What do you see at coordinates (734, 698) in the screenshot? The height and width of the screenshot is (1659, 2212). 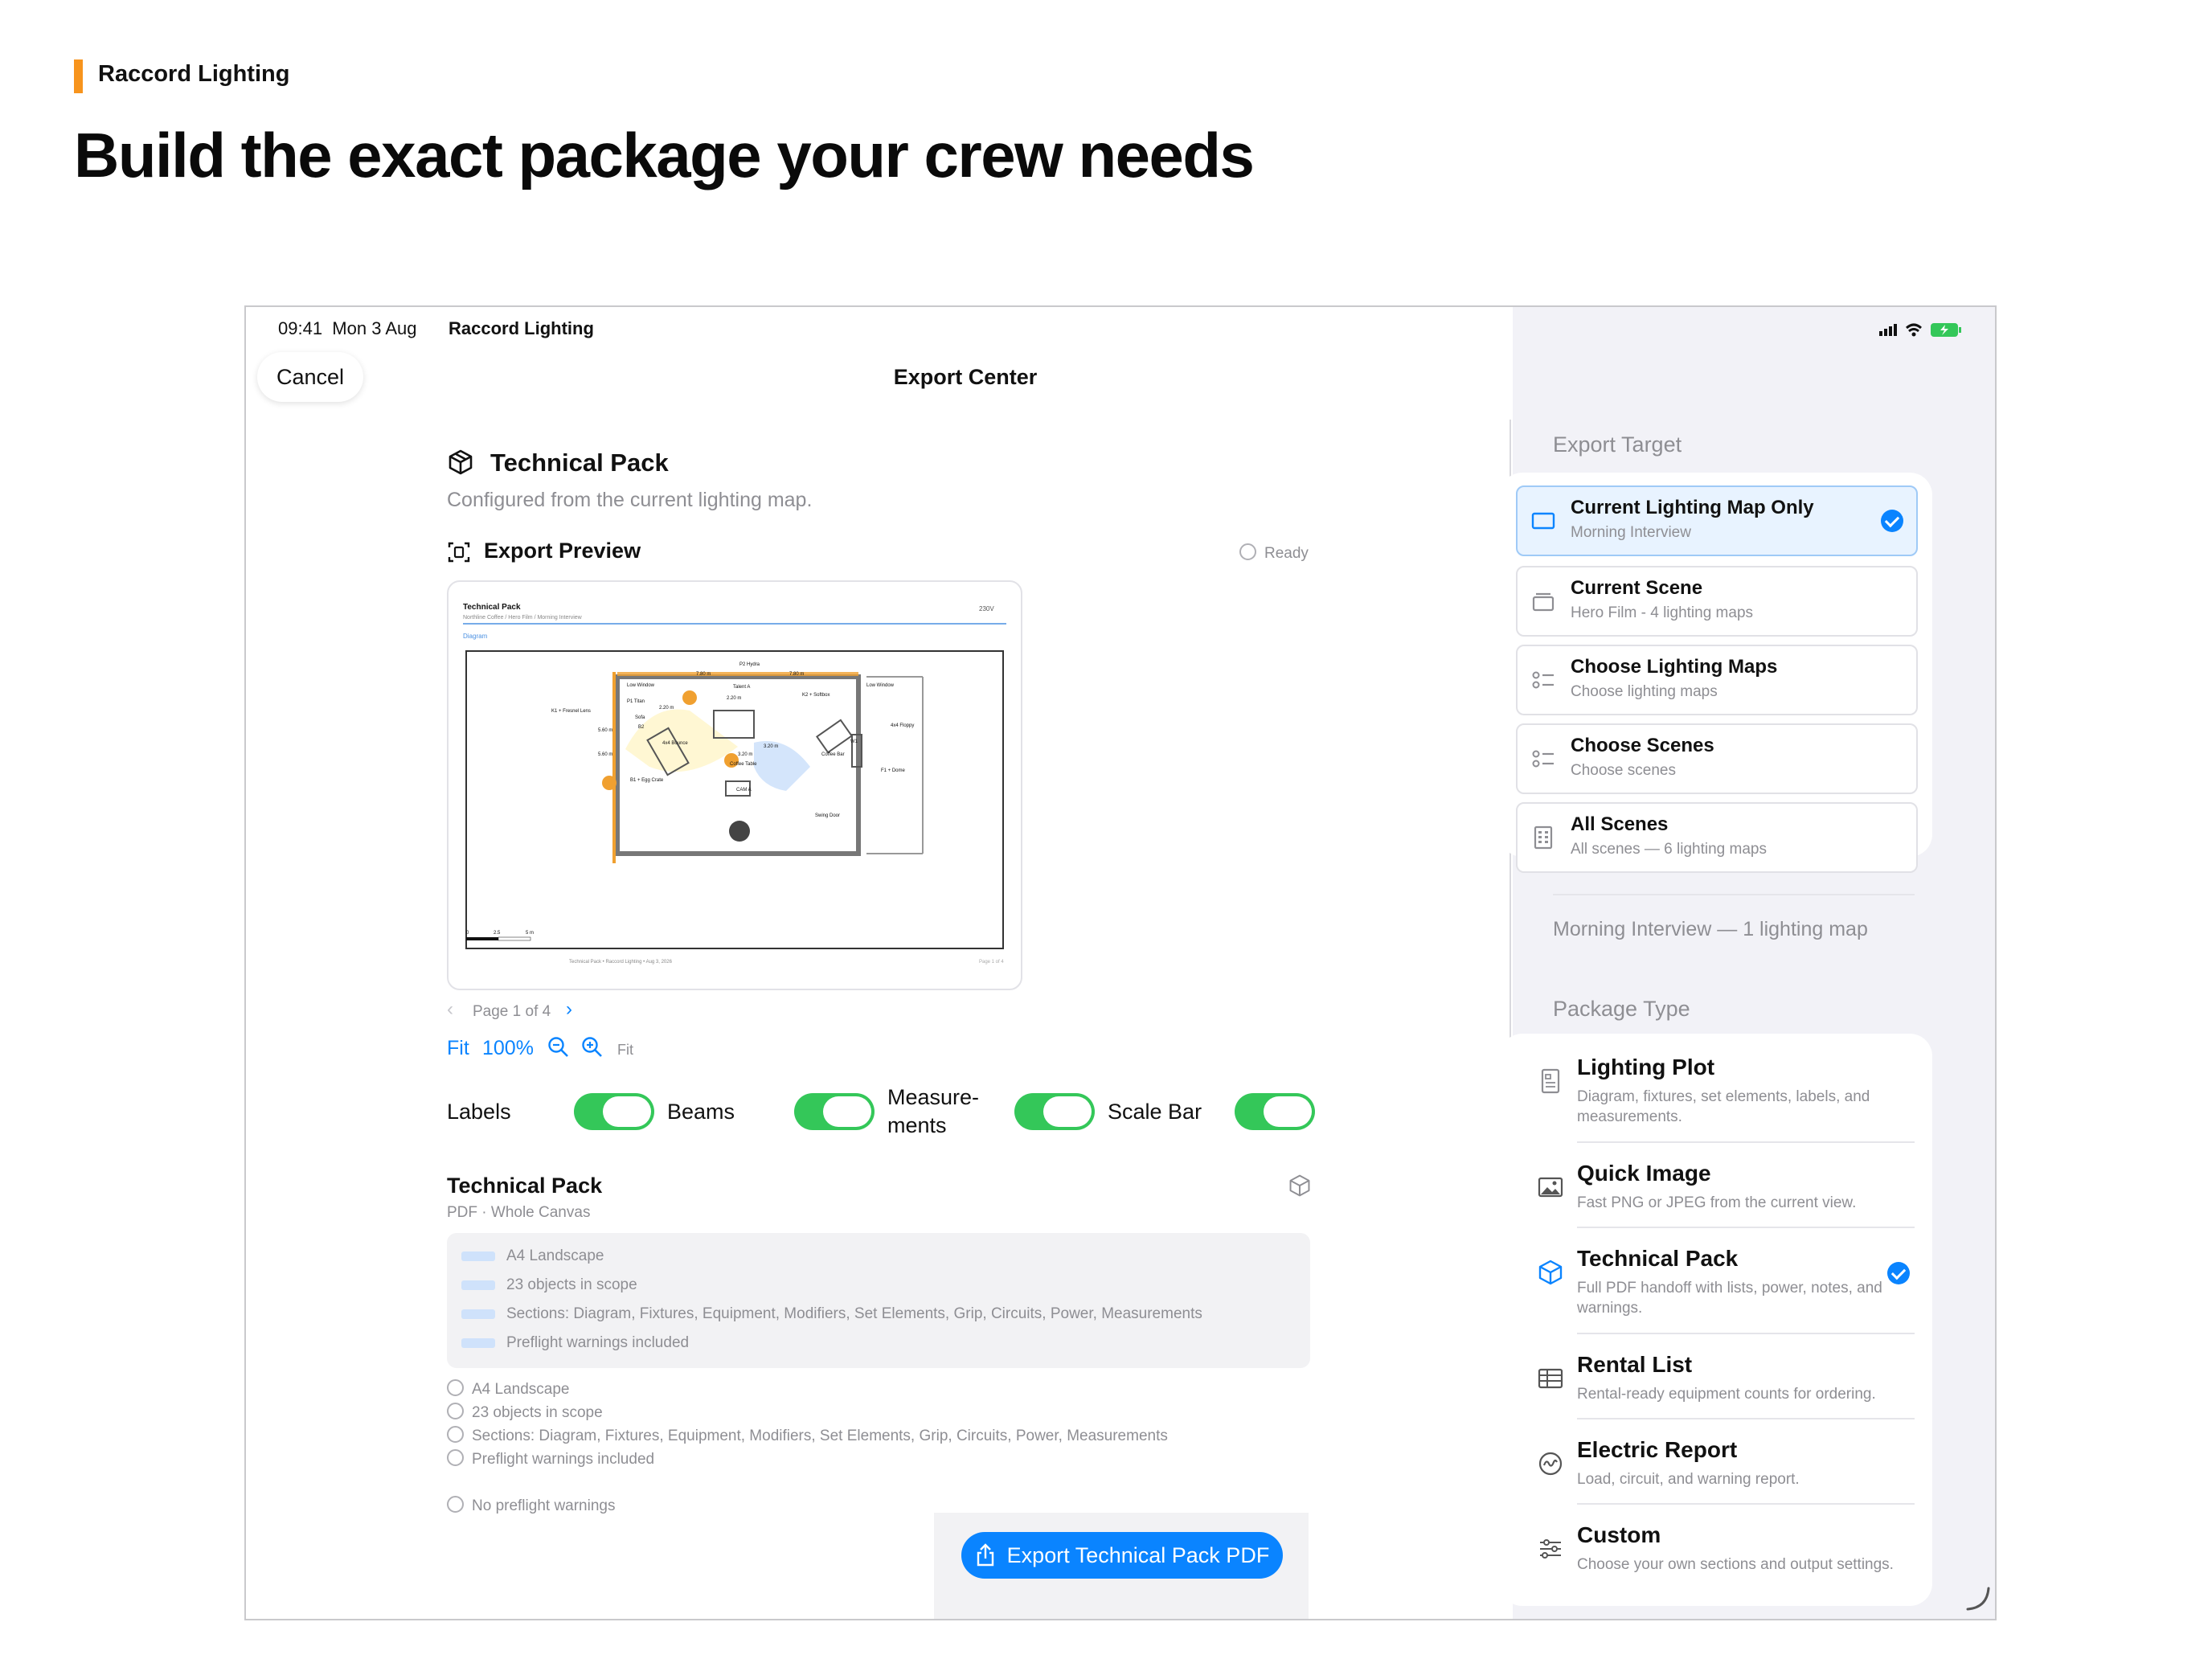 I see `preview-label: 2.20 m` at bounding box center [734, 698].